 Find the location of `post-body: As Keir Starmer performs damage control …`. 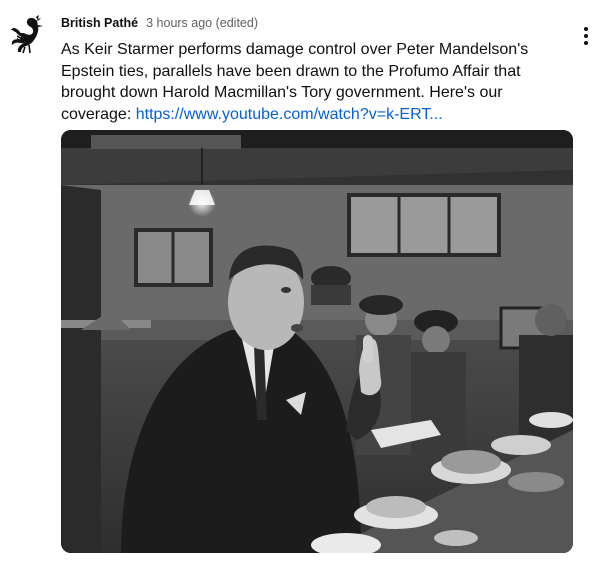

post-body: As Keir Starmer performs damage control … is located at coordinates (311, 82).